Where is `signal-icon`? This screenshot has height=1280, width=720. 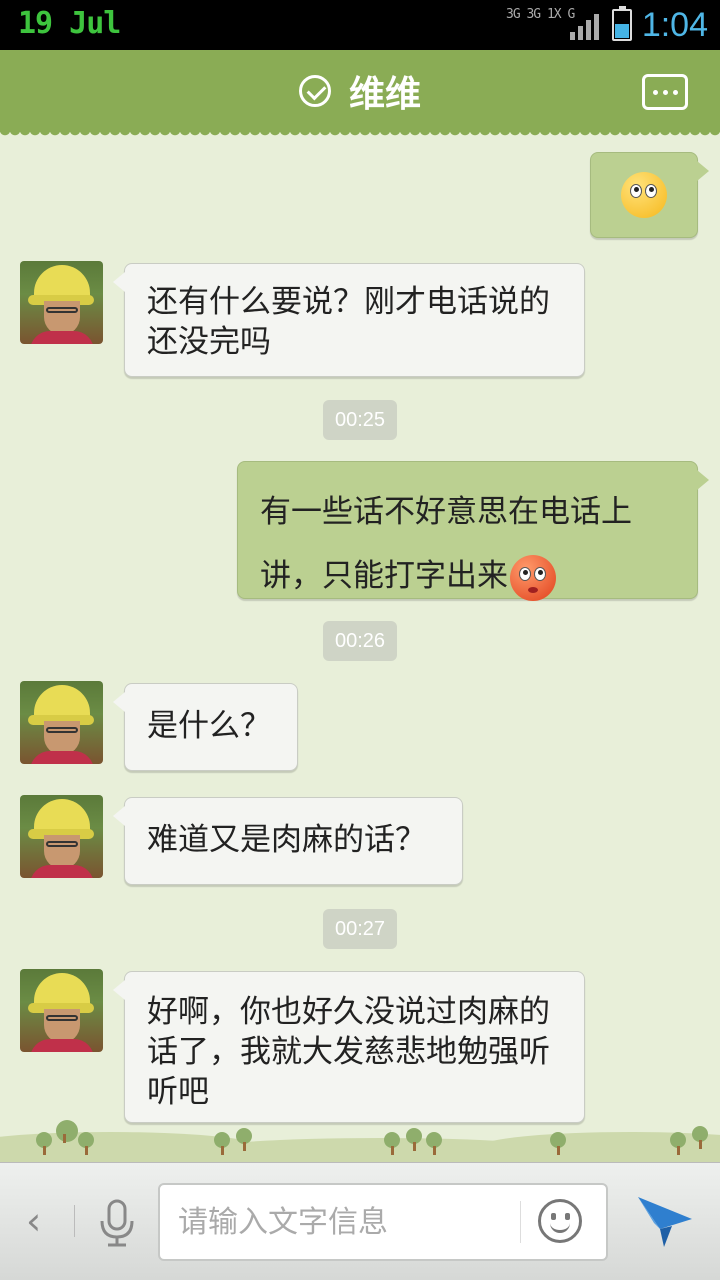
signal-icon is located at coordinates (585, 27).